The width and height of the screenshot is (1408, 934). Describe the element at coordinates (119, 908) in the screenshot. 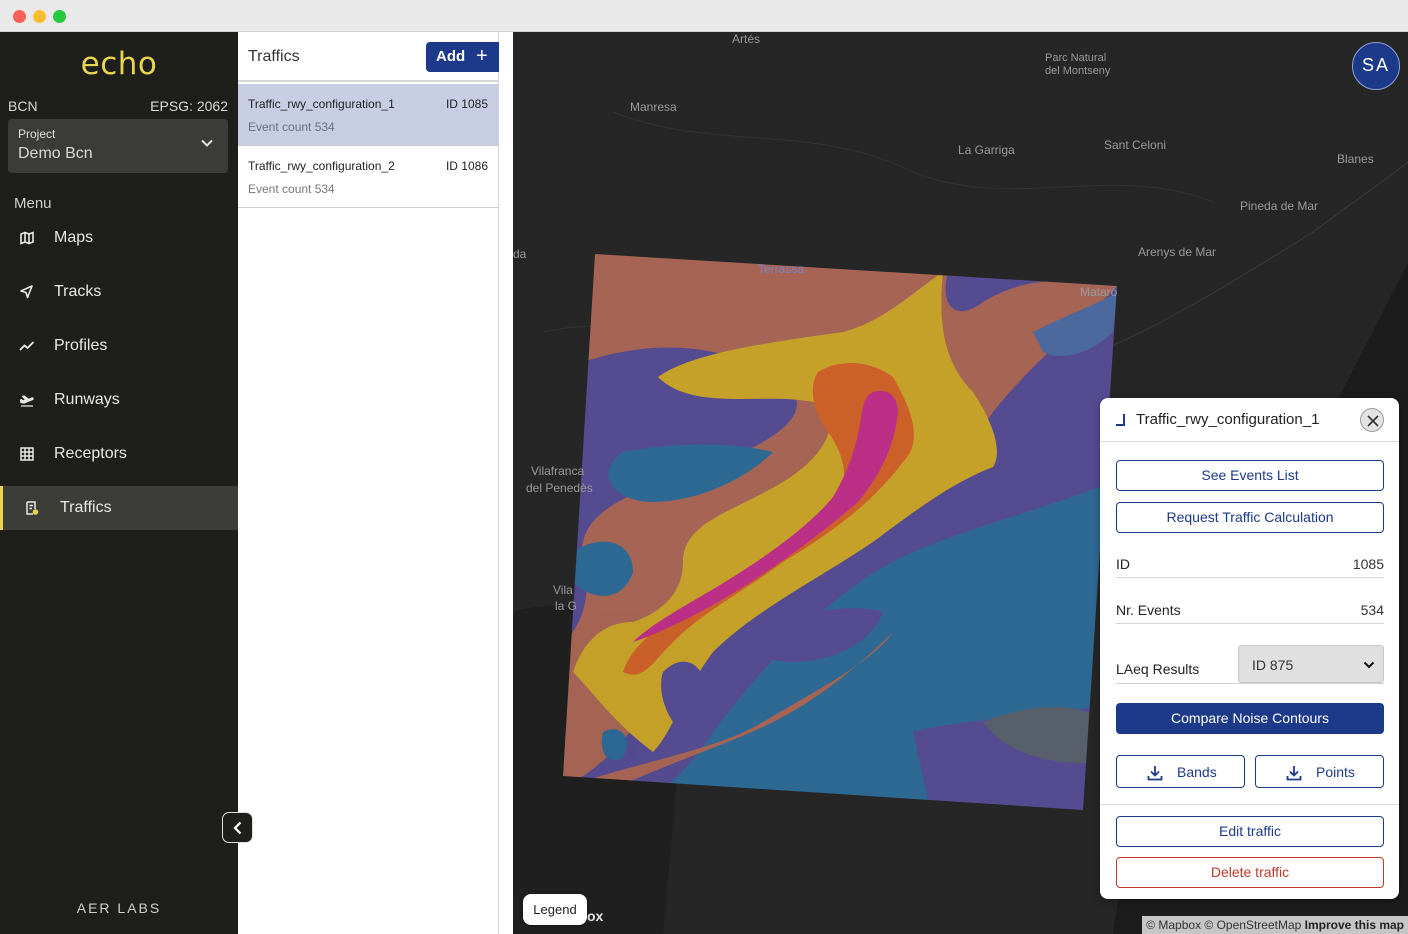

I see `company-logo: AER LABS` at that location.